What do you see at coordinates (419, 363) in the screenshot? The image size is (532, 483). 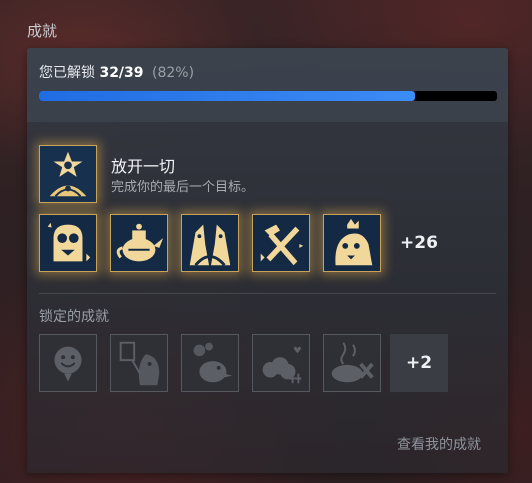 I see `more-locked-button: +2` at bounding box center [419, 363].